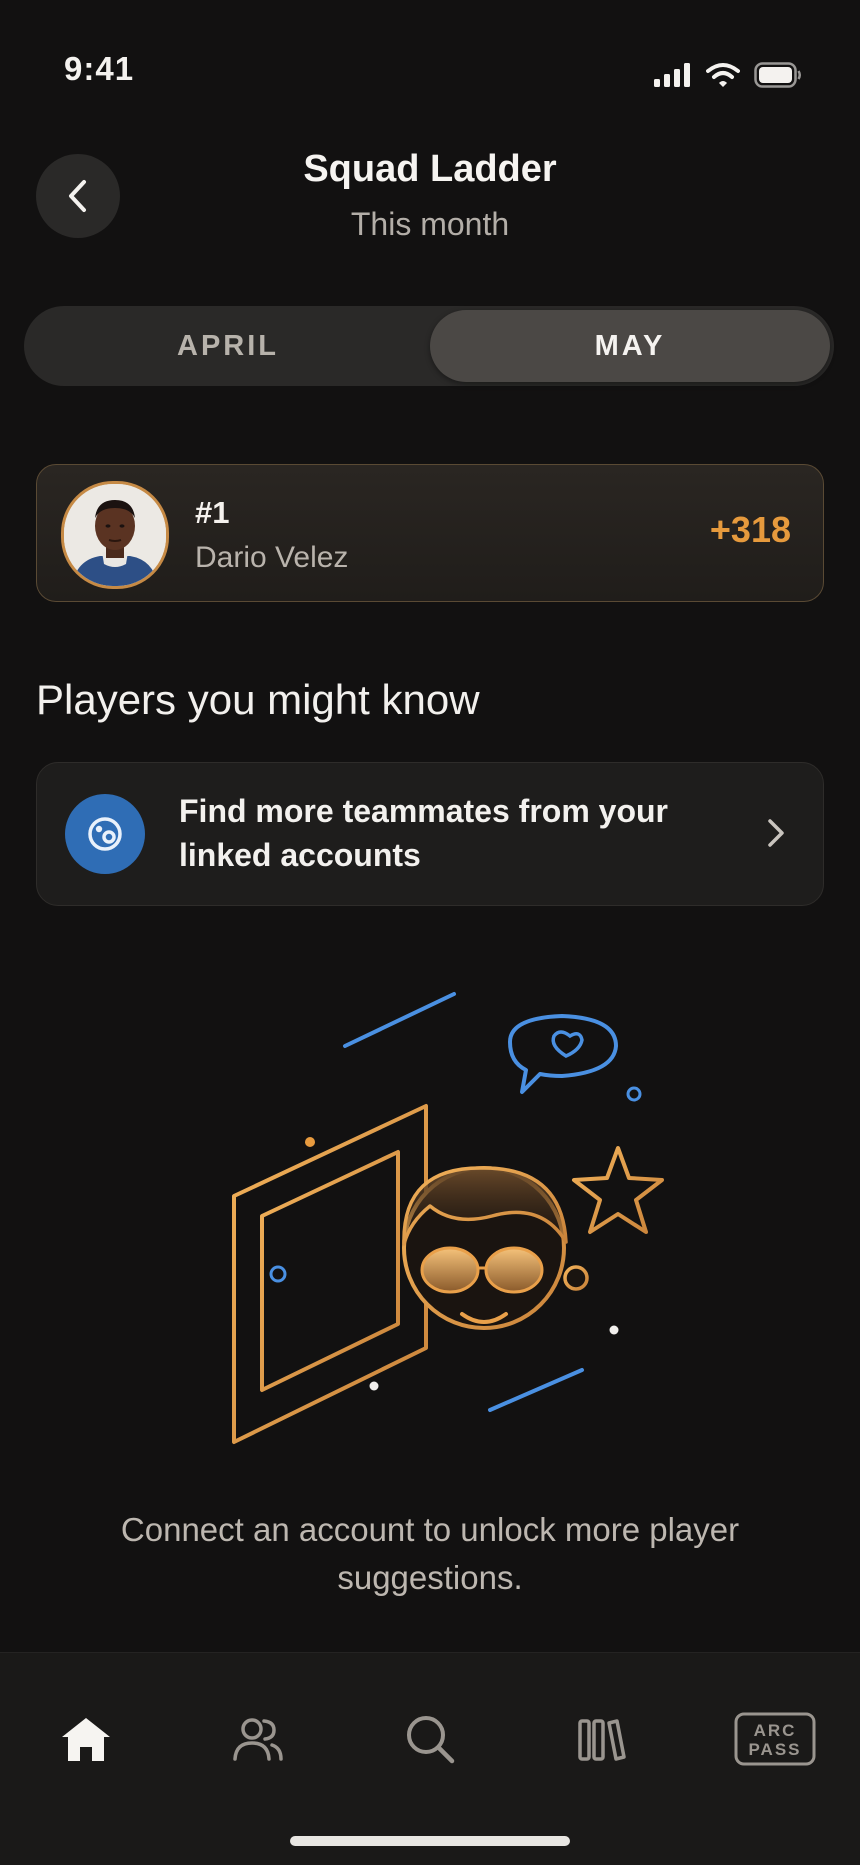 The image size is (860, 1865). I want to click on connect-illustration, so click(448, 1218).